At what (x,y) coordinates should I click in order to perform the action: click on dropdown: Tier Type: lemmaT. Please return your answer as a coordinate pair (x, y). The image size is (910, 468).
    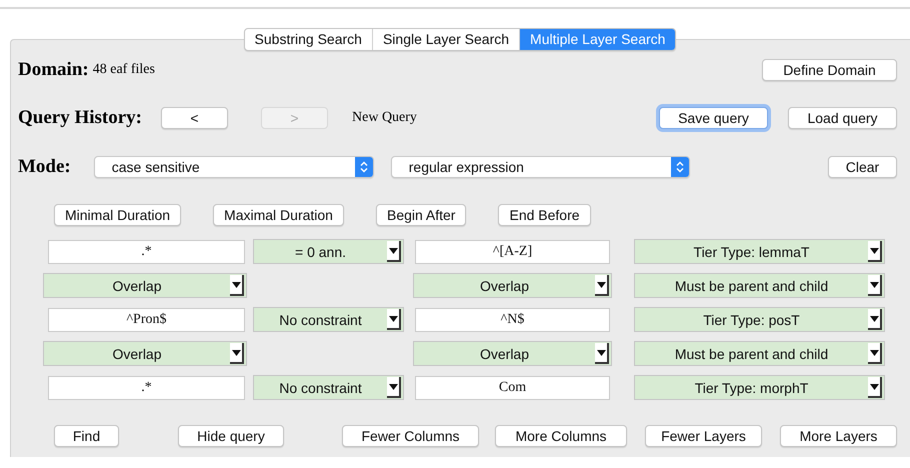
    Looking at the image, I should click on (759, 251).